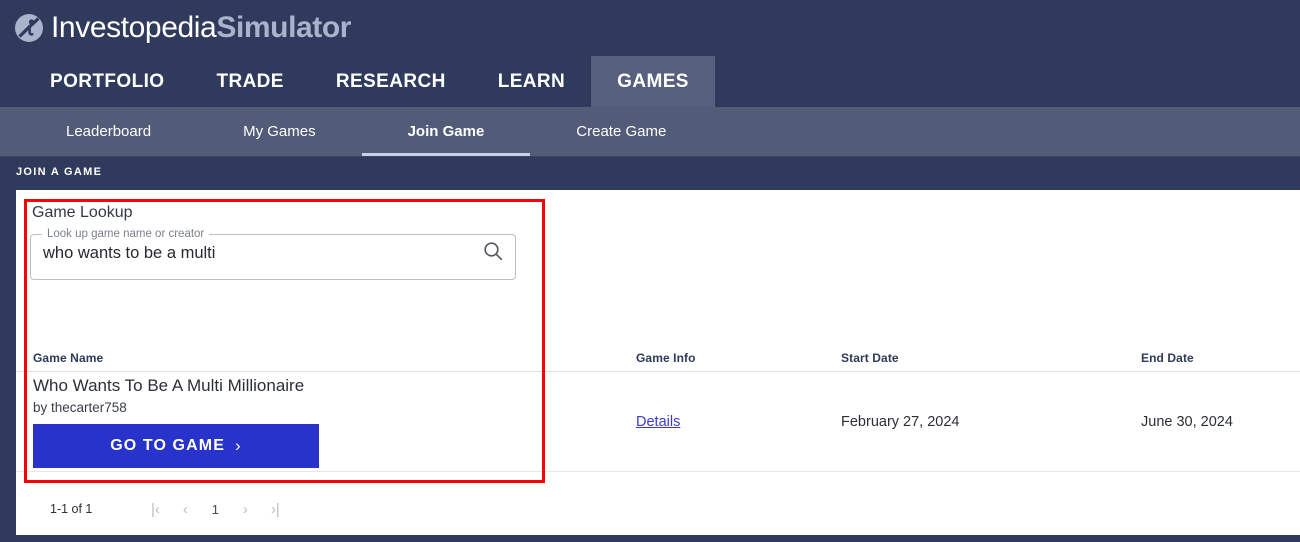 The width and height of the screenshot is (1300, 542). I want to click on subnav-item-join-game: Join Game, so click(446, 131).